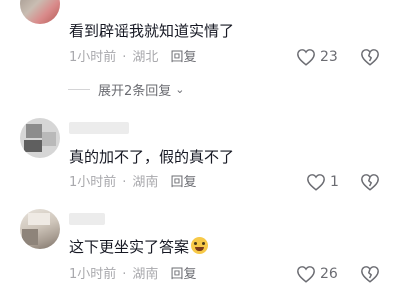 The image size is (400, 287). Describe the element at coordinates (329, 57) in the screenshot. I see `like-count: 23` at that location.